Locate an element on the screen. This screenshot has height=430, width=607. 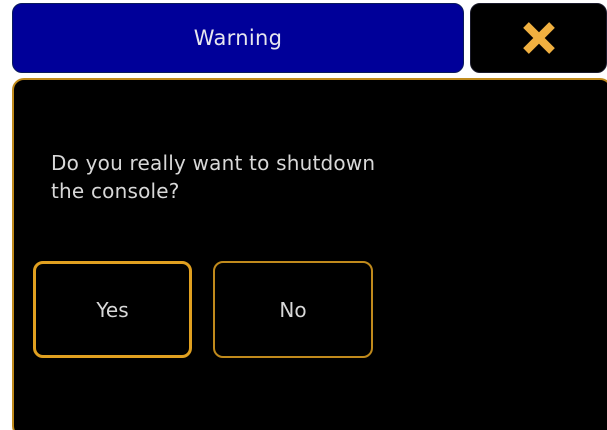
dialog-title-bar: Warning is located at coordinates (238, 38).